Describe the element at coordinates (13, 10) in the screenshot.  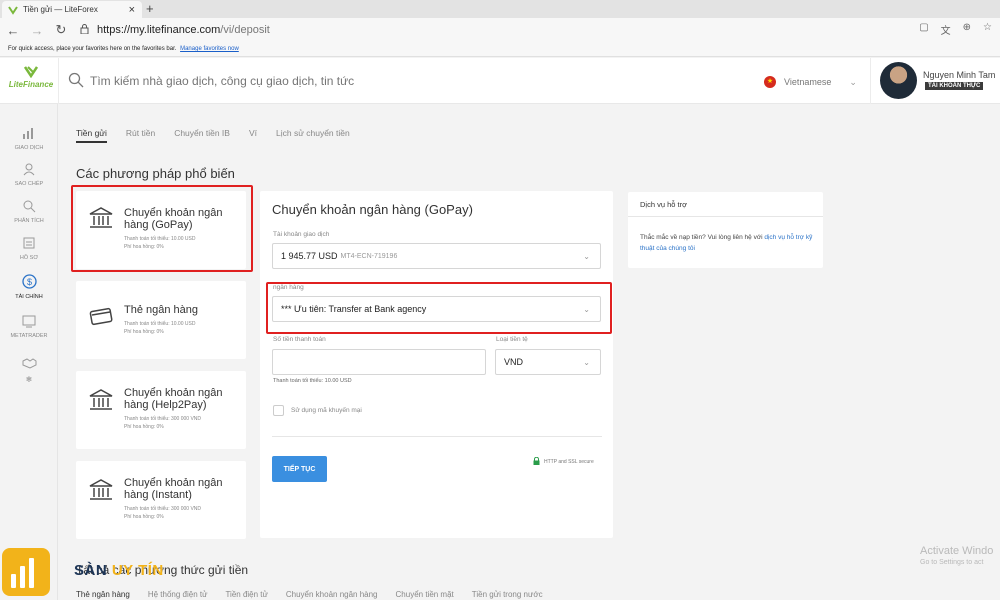
I see `liteforex-favicon-icon` at that location.